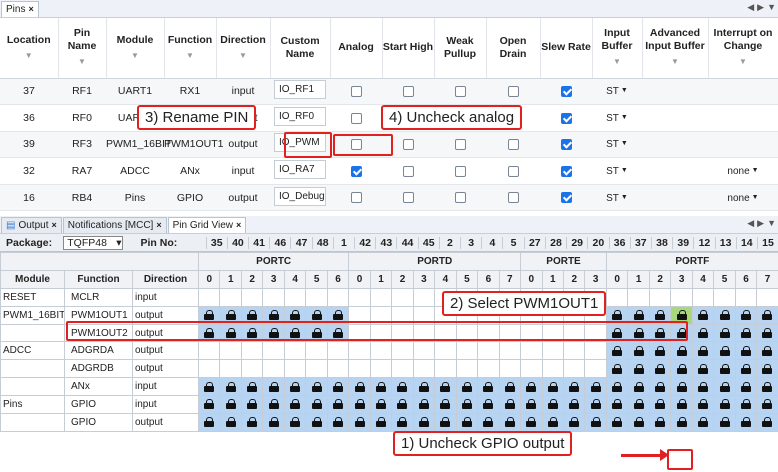  What do you see at coordinates (389, 171) in the screenshot?
I see `pins-row: 32 RA7 ADCC ANx input IO_RA7 ST ▼ none ▼` at bounding box center [389, 171].